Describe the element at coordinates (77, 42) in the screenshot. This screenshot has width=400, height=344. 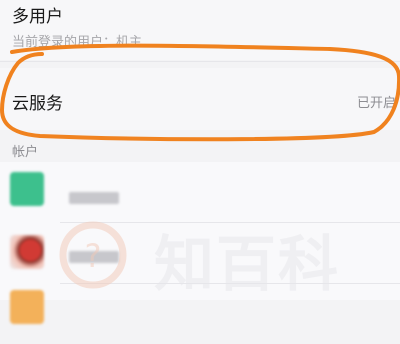
I see `multi-user-subtitle: 当前登录的用户：机主` at that location.